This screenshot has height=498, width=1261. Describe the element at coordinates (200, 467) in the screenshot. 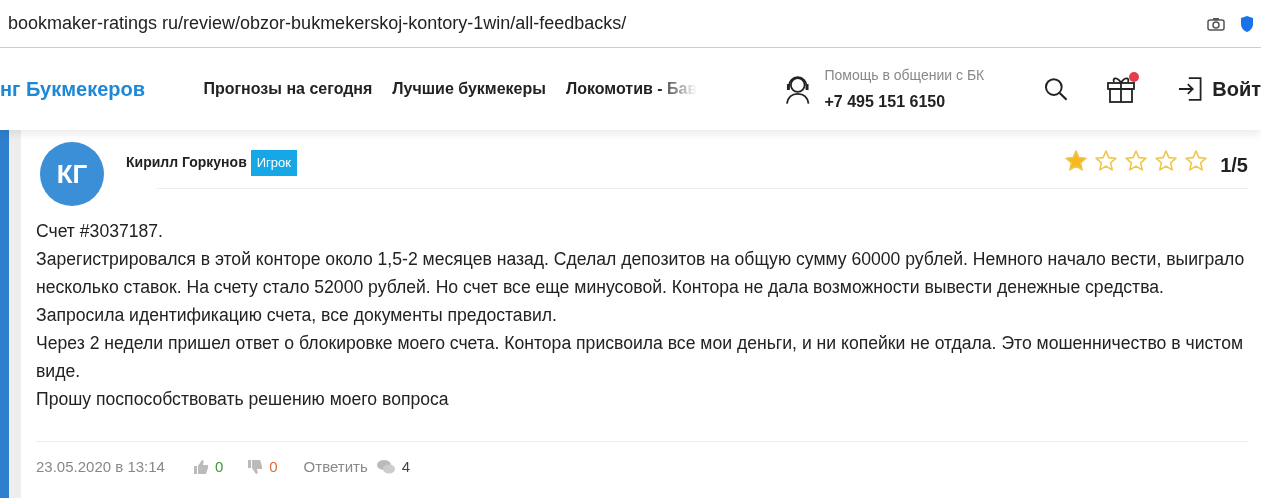

I see `thumbs-up-icon` at that location.